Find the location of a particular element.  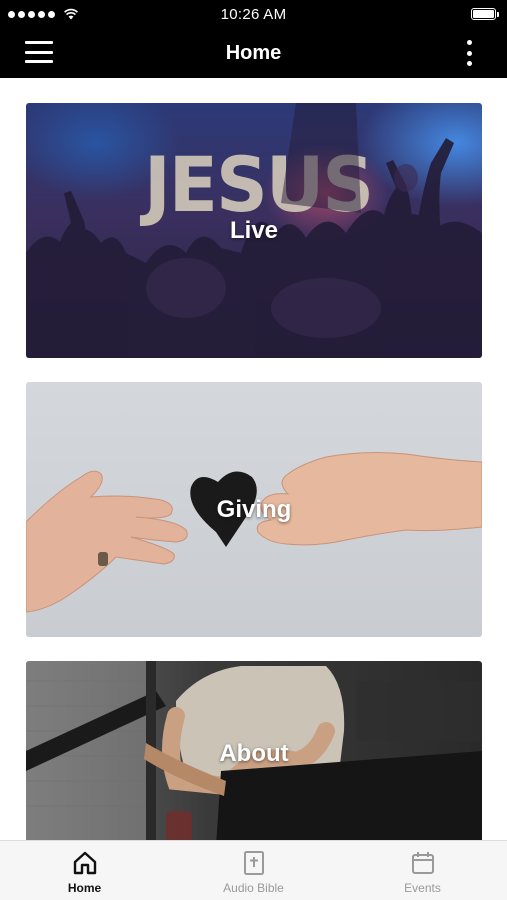

tab-home: Home is located at coordinates (84, 870).